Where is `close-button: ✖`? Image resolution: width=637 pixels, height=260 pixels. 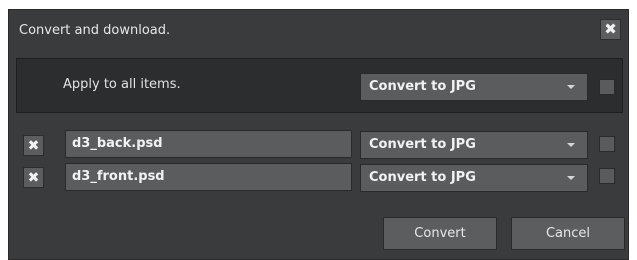 close-button: ✖ is located at coordinates (610, 29).